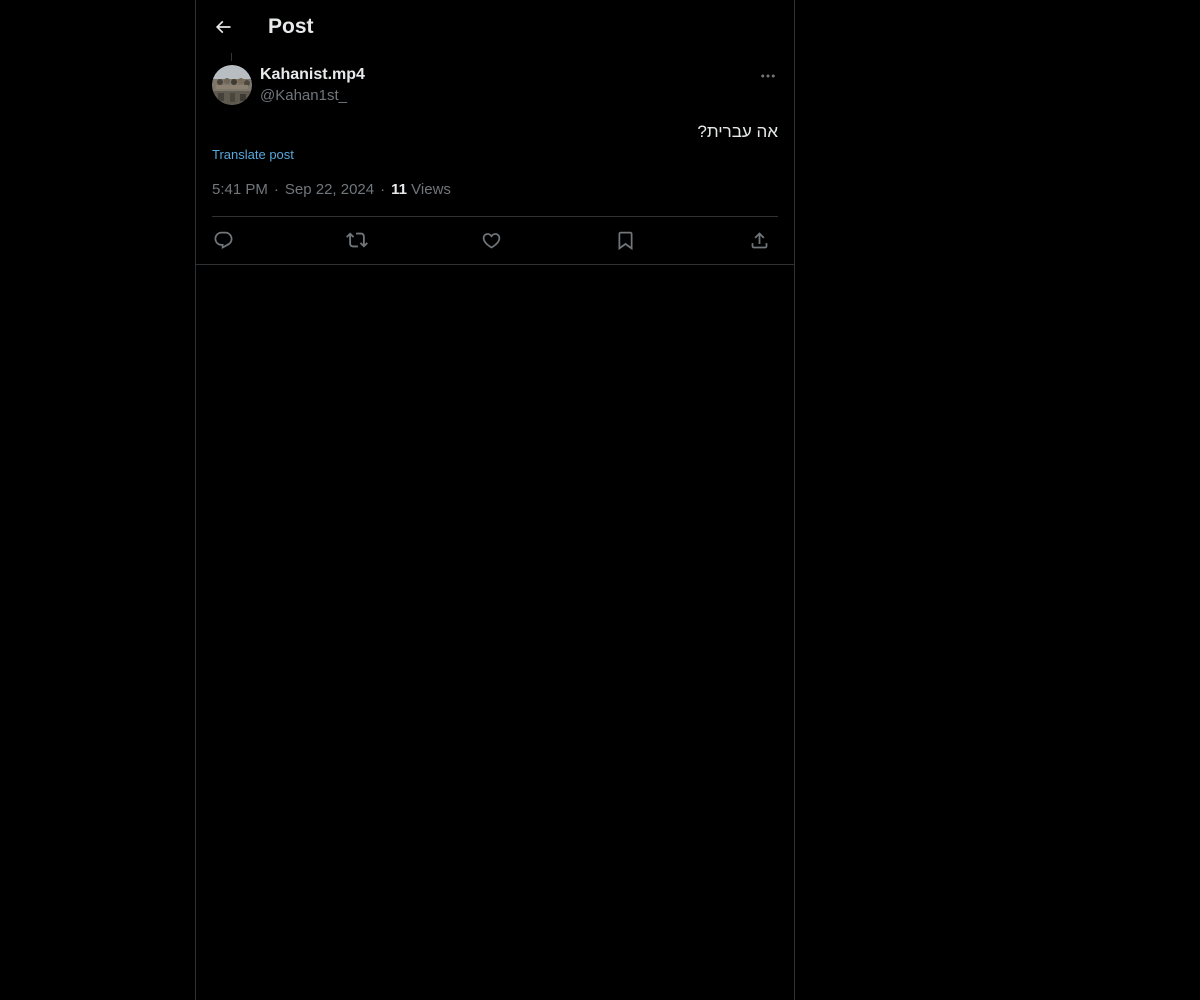 This screenshot has height=1000, width=1200. I want to click on bookmark-icon, so click(625, 240).